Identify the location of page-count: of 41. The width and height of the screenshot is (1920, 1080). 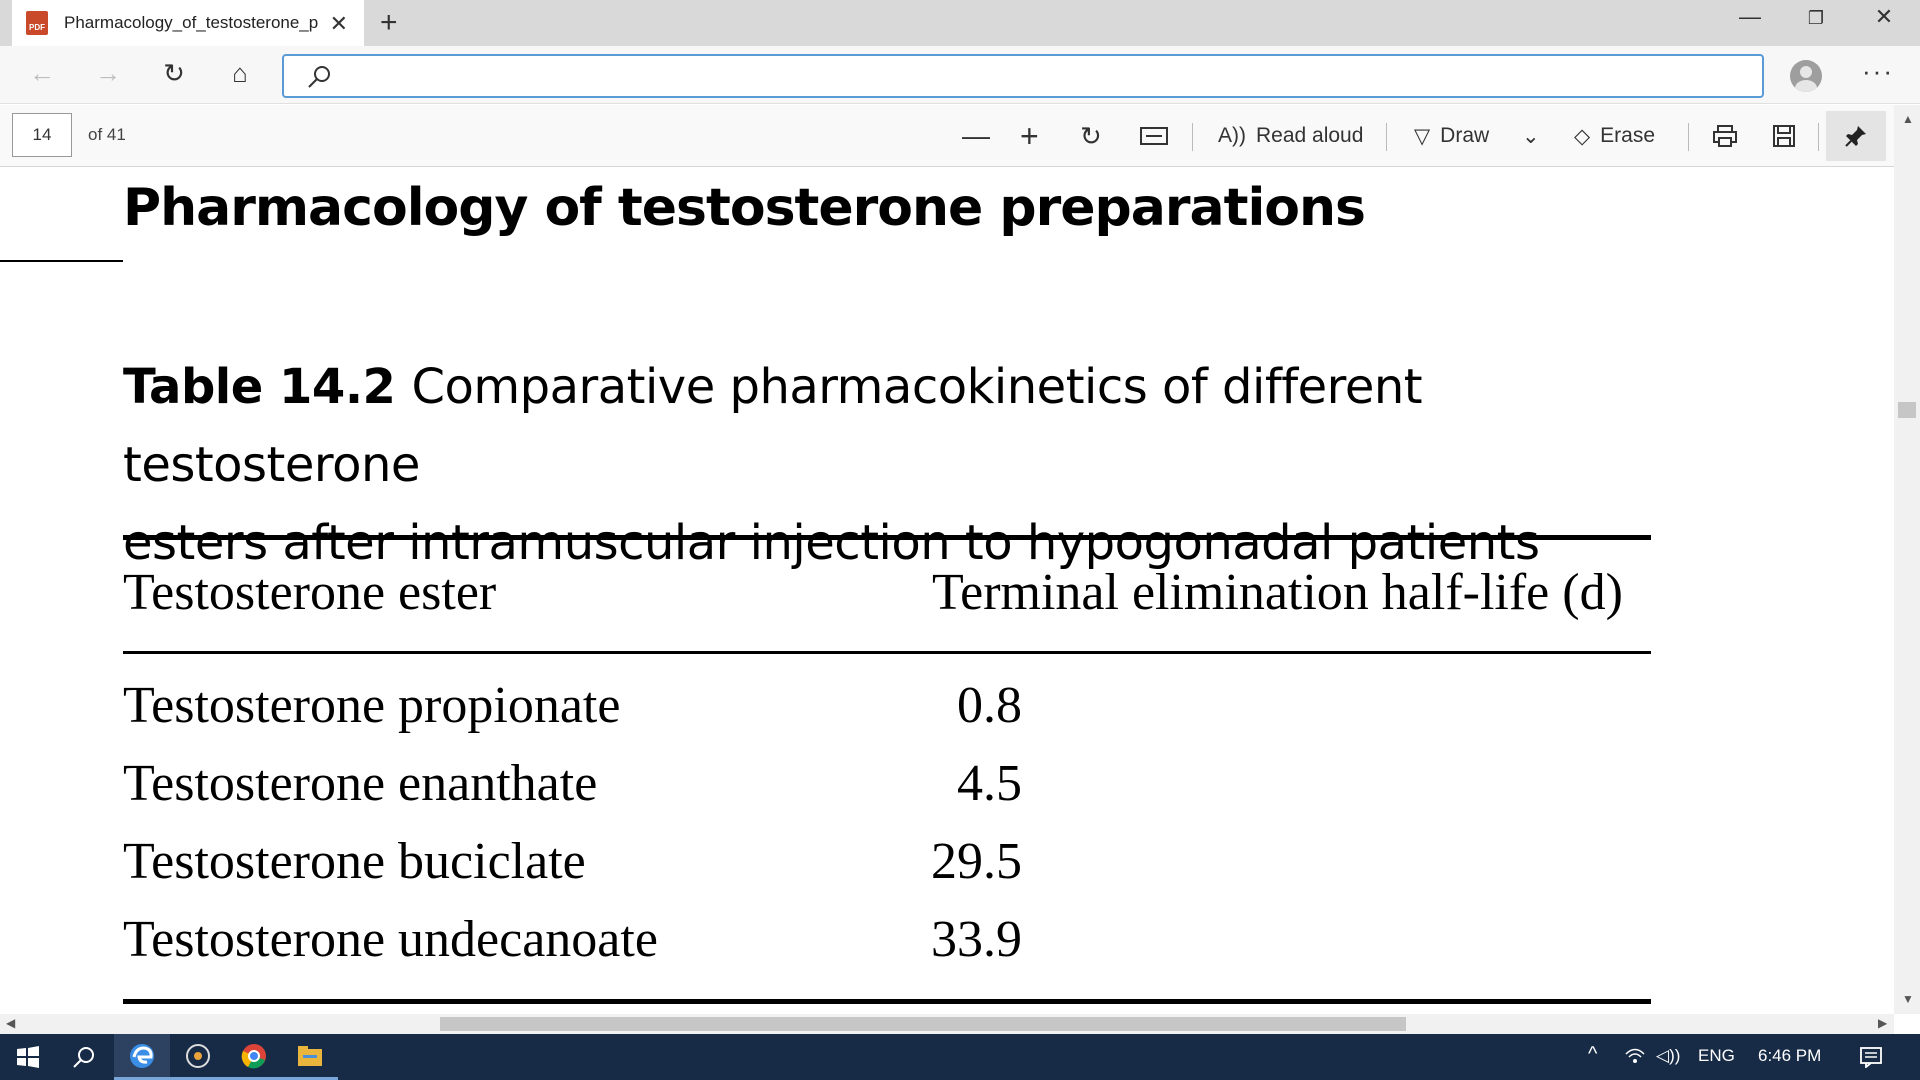
(107, 134).